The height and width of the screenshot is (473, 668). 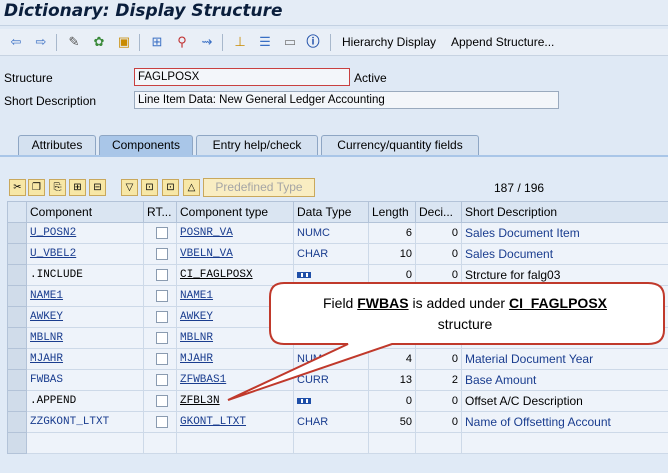 I want to click on select-all-cell, so click(x=17, y=212).